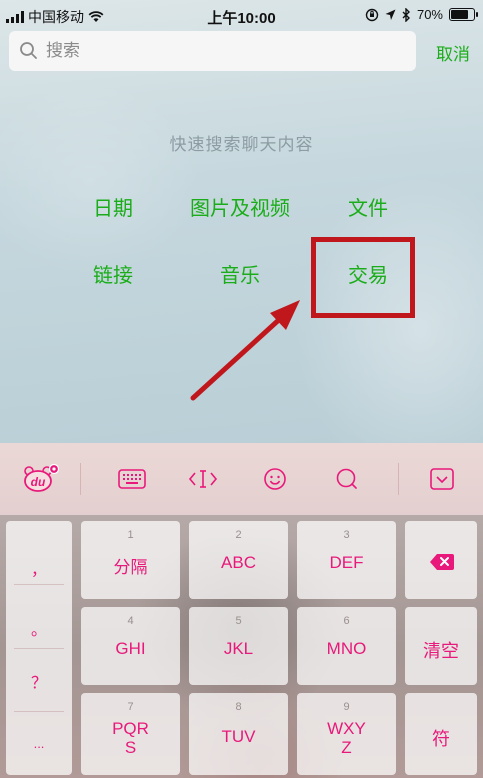 Image resolution: width=483 pixels, height=778 pixels. What do you see at coordinates (130, 567) in the screenshot?
I see `key-label: 分隔` at bounding box center [130, 567].